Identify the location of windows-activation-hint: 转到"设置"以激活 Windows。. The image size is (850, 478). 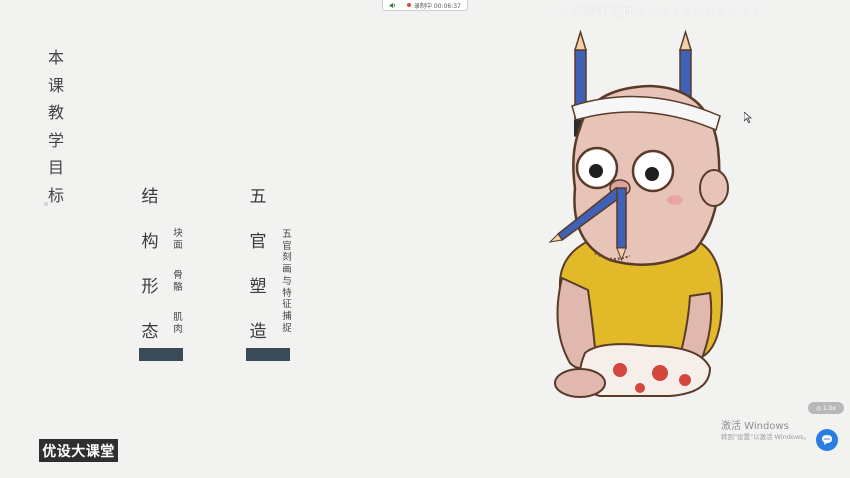
(766, 437).